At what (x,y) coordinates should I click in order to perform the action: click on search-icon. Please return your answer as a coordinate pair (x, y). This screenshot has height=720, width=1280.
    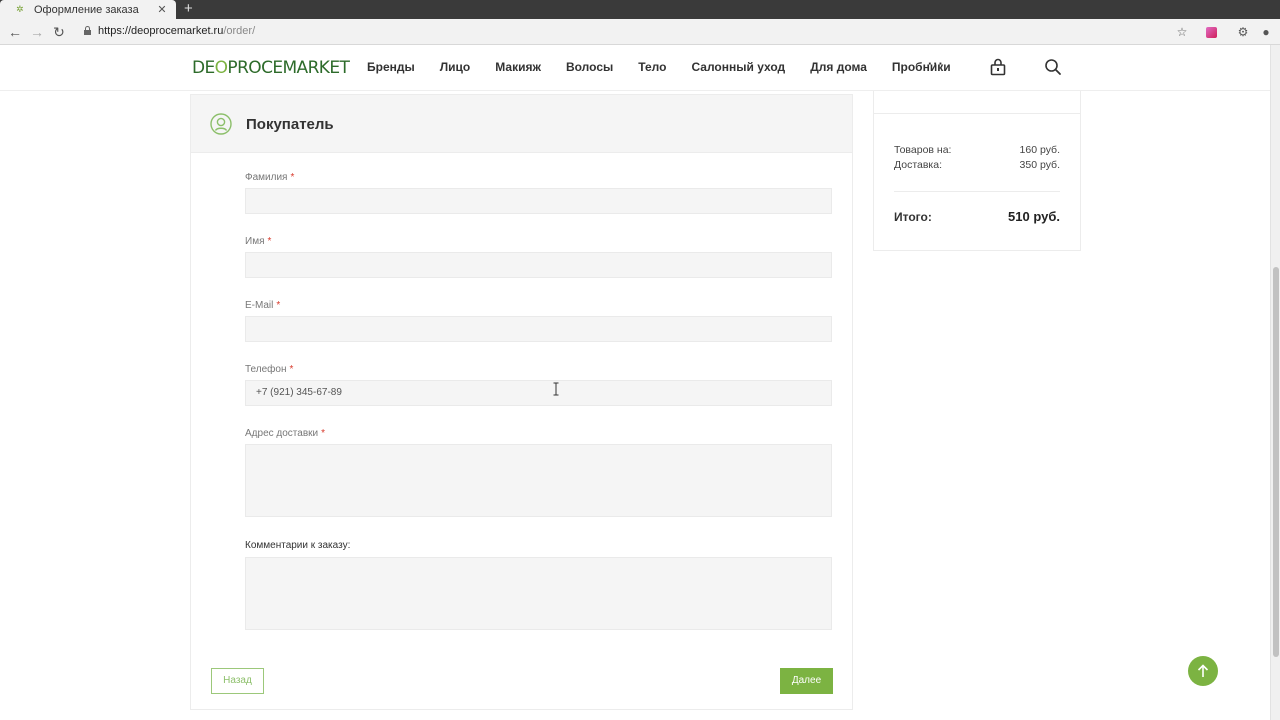
    Looking at the image, I should click on (1053, 67).